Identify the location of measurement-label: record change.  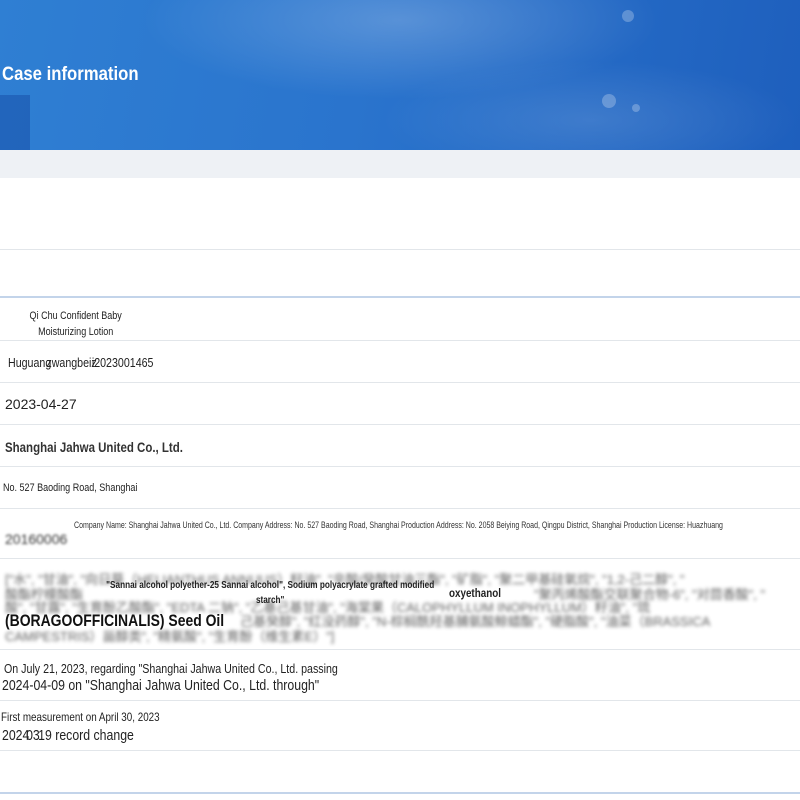
(94, 735).